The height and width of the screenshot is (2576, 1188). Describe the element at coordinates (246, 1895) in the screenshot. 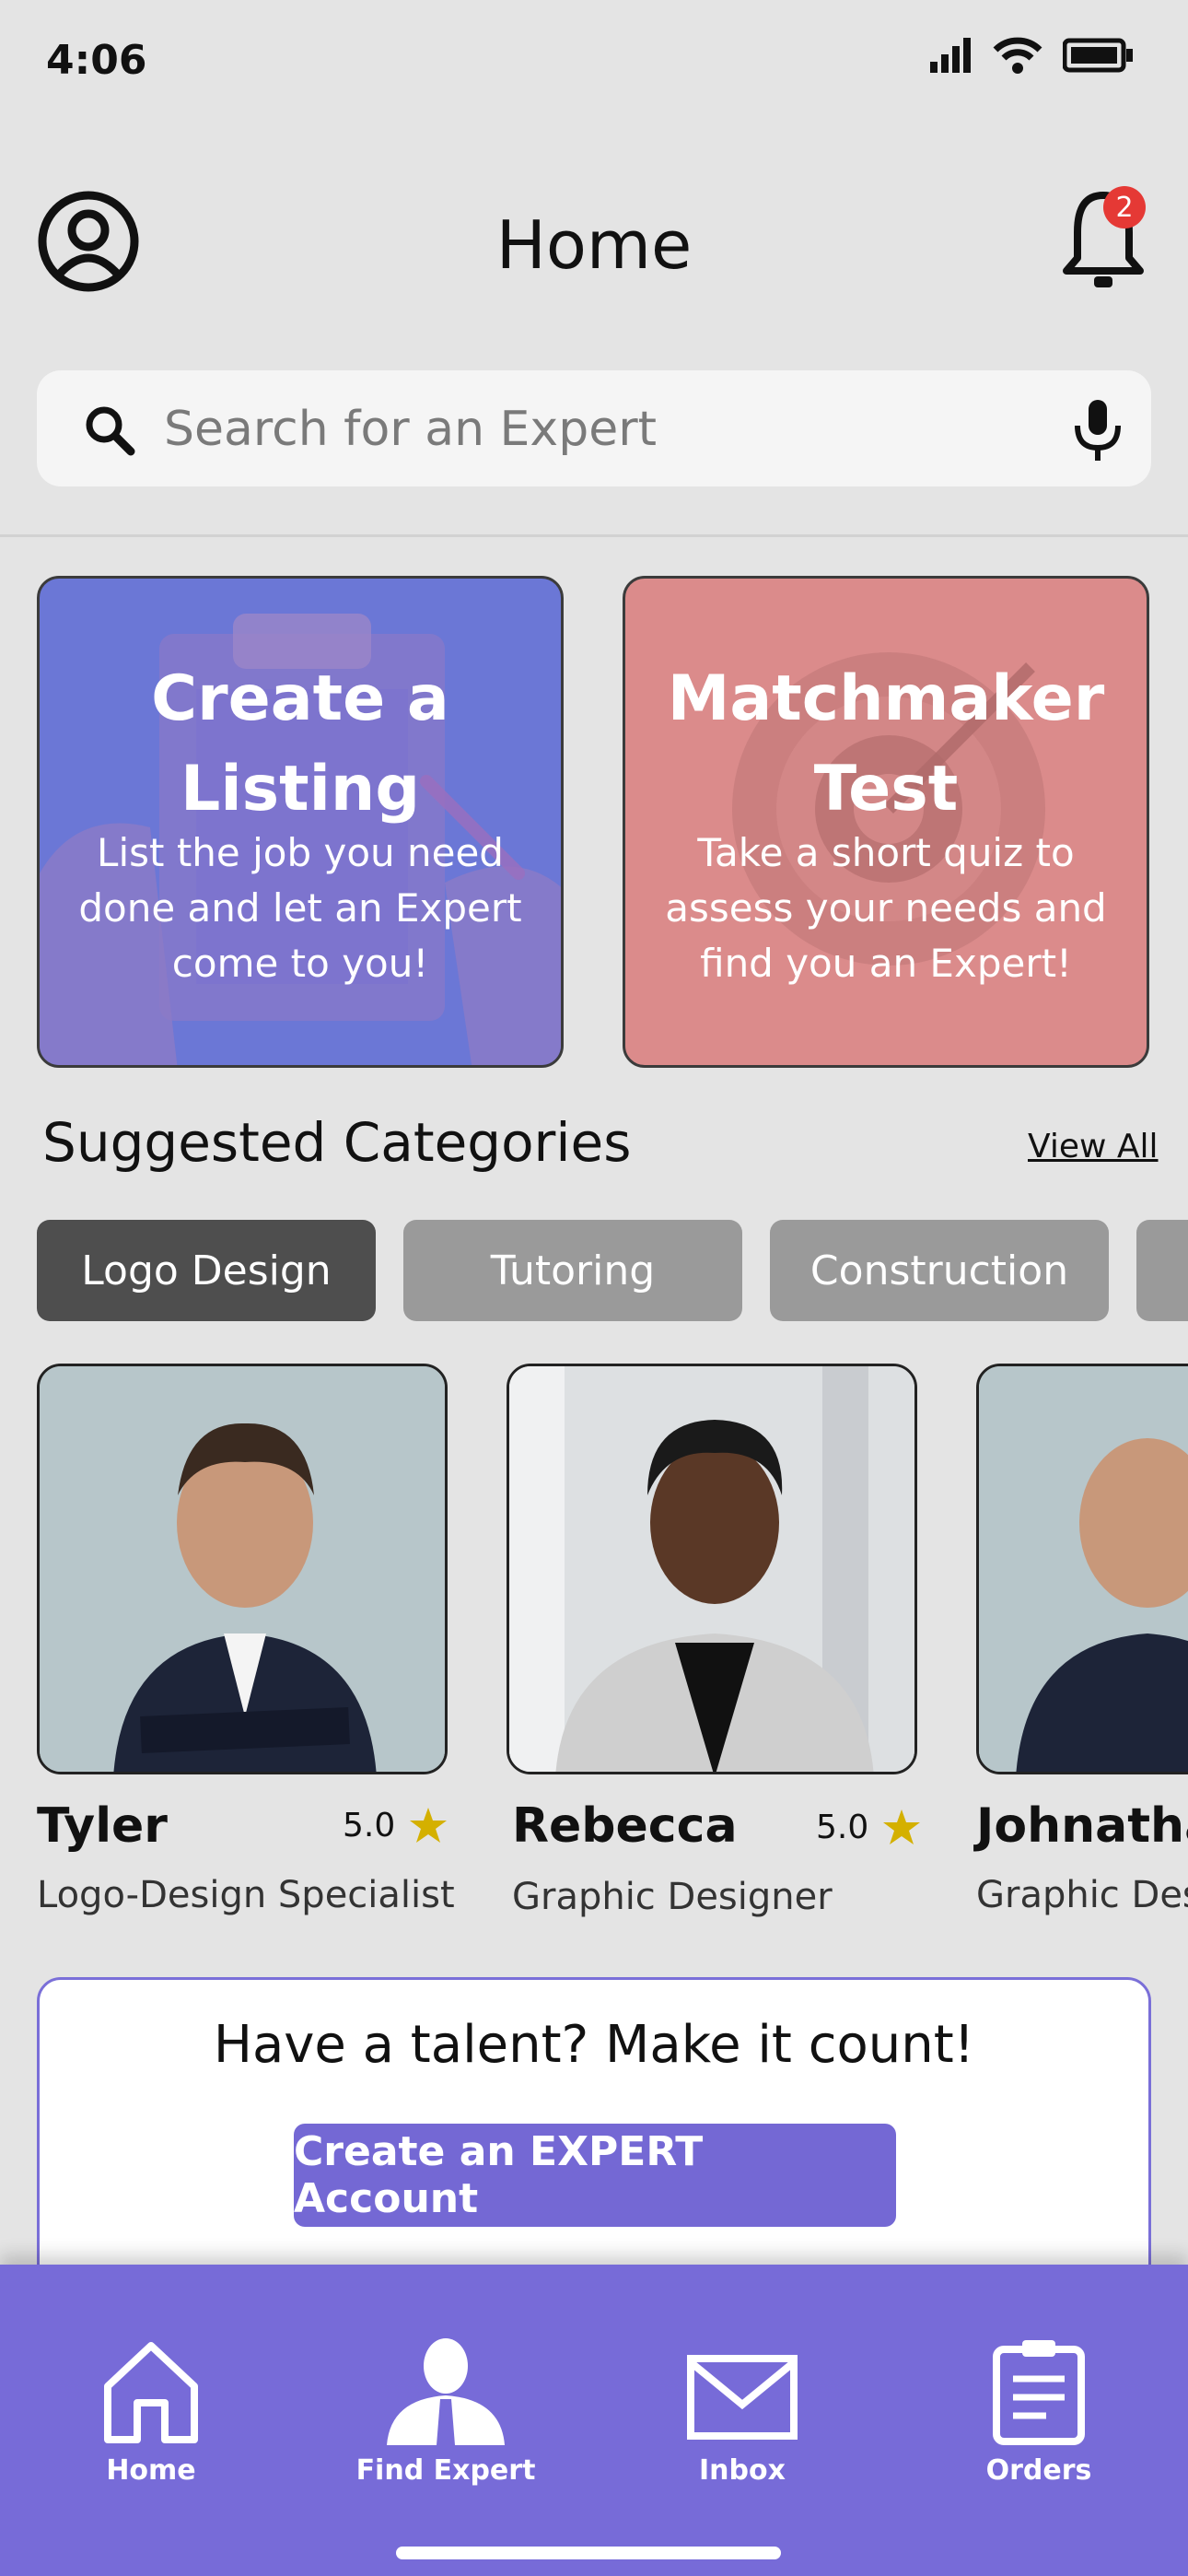

I see `expert-role: Logo-Design Specialist` at that location.